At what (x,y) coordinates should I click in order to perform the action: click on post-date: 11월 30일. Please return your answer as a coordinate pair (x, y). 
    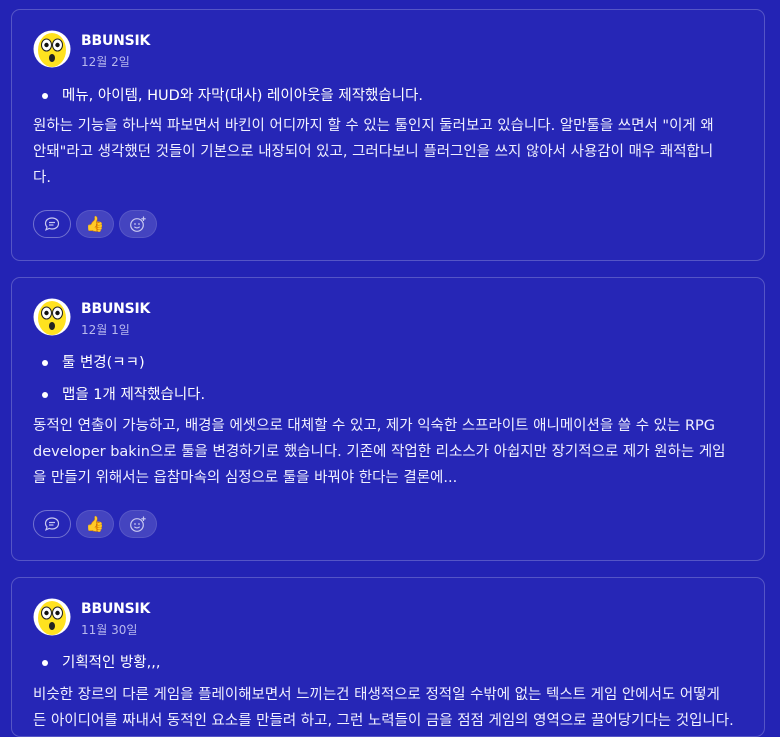
    Looking at the image, I should click on (109, 630).